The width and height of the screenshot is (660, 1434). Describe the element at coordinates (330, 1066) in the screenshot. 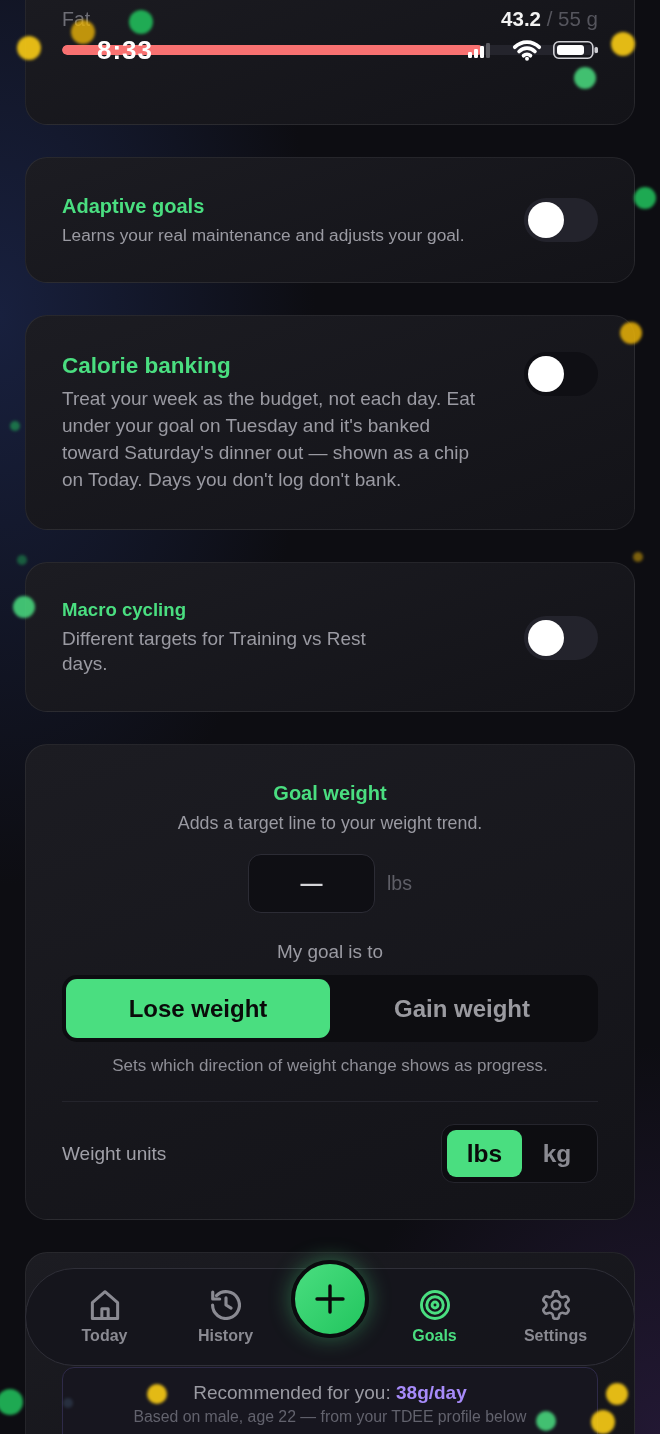

I see `goal-direction-note: Sets which direction of weight change shows as progress.` at that location.